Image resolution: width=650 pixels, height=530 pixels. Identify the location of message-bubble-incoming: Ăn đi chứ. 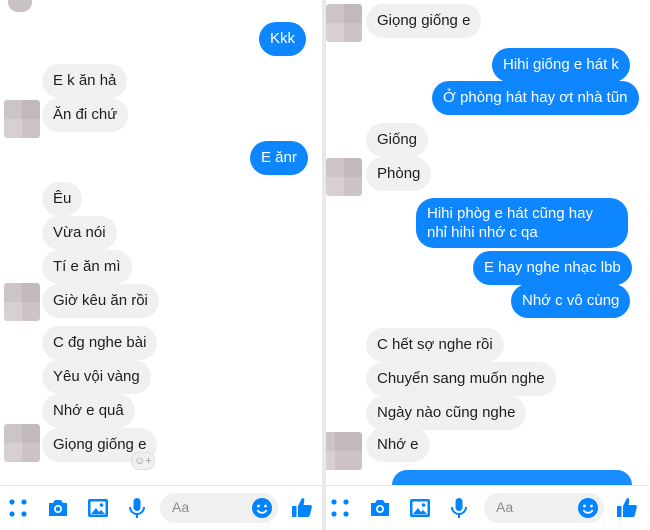
(85, 115).